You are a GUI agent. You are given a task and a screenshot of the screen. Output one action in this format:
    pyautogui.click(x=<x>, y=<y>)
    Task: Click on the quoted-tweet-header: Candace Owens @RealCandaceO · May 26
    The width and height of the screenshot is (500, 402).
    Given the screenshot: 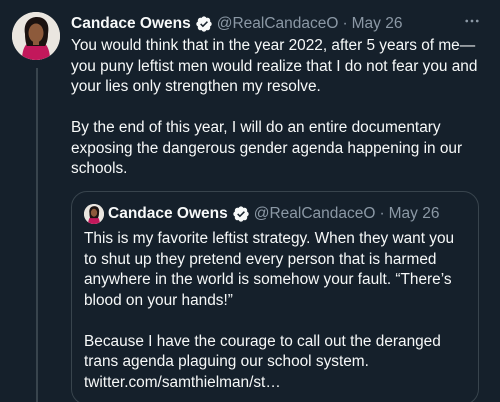 What is the action you would take?
    pyautogui.click(x=261, y=214)
    